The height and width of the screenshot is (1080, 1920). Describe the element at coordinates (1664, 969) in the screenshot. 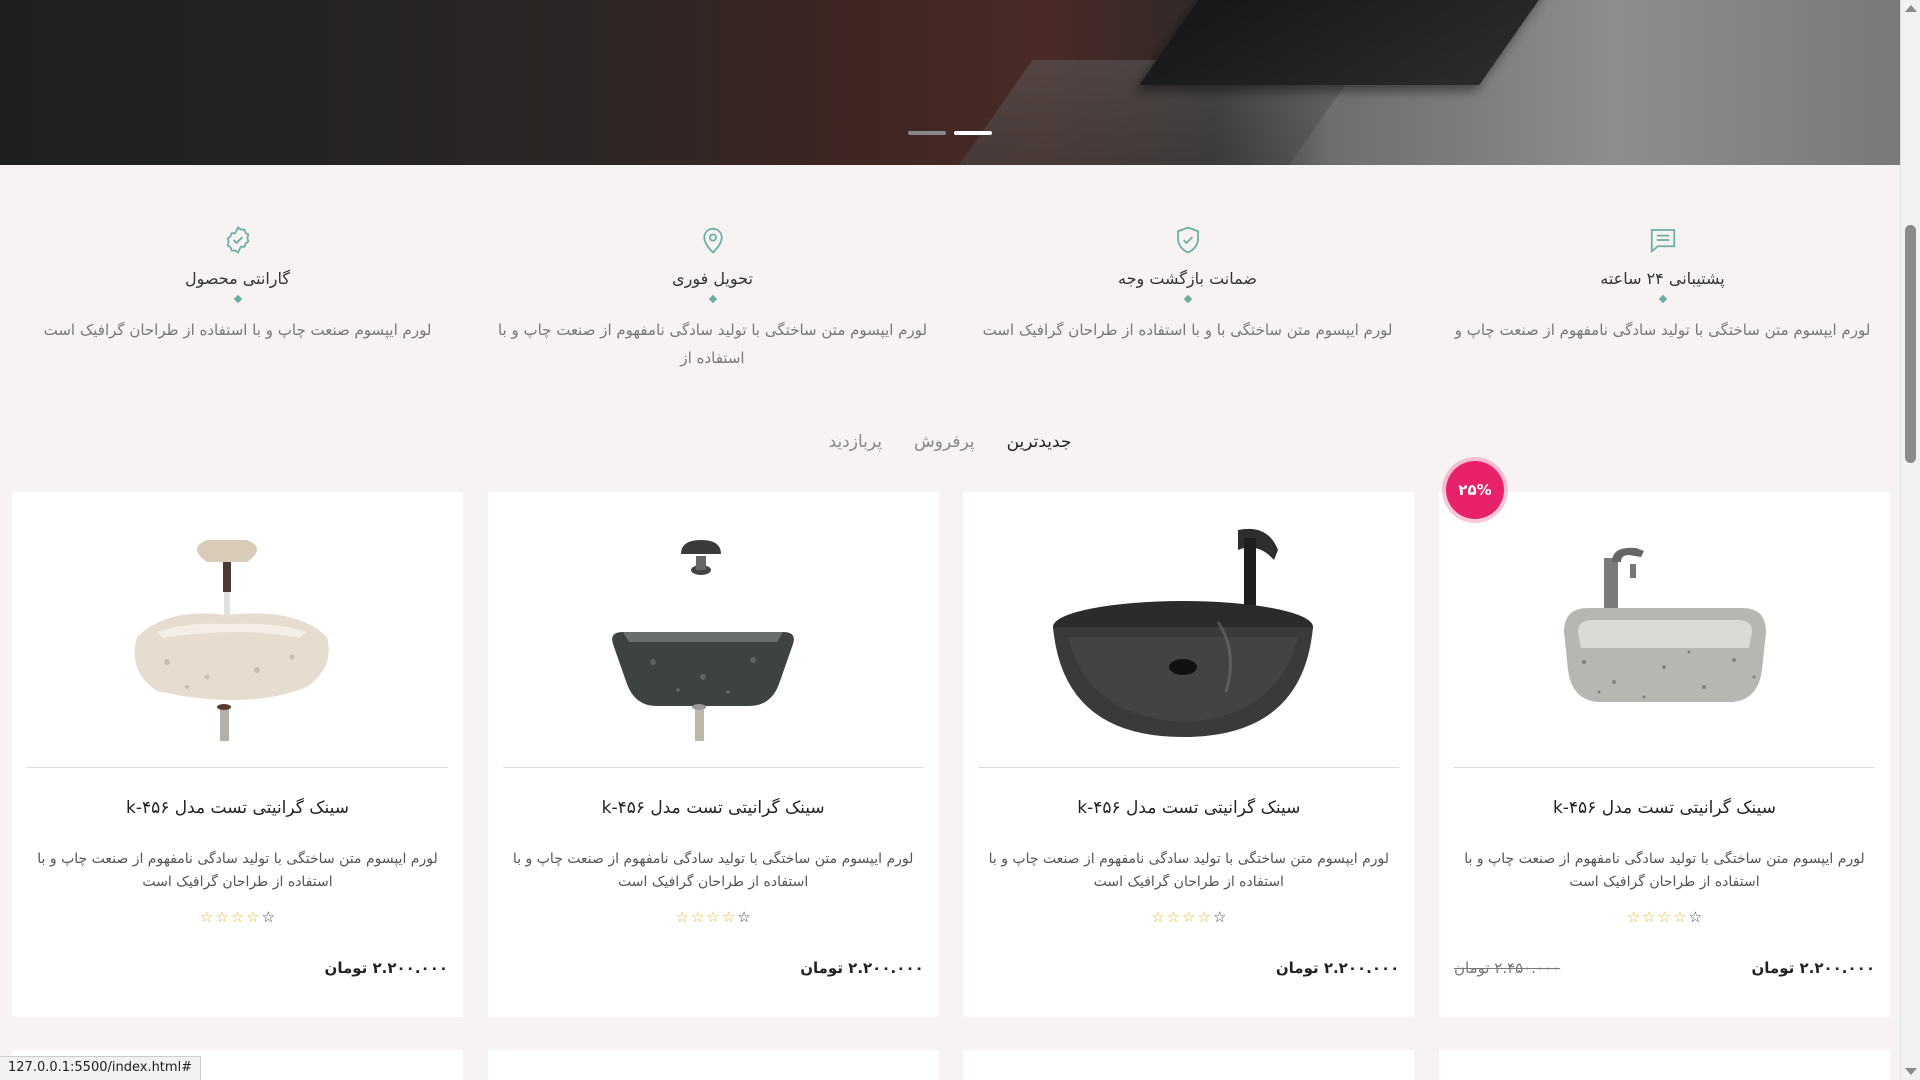

I see `price-row: ۲.۲۰۰.۰۰۰ تومان ۲.۴۵۰.۰۰۰ تومان` at that location.